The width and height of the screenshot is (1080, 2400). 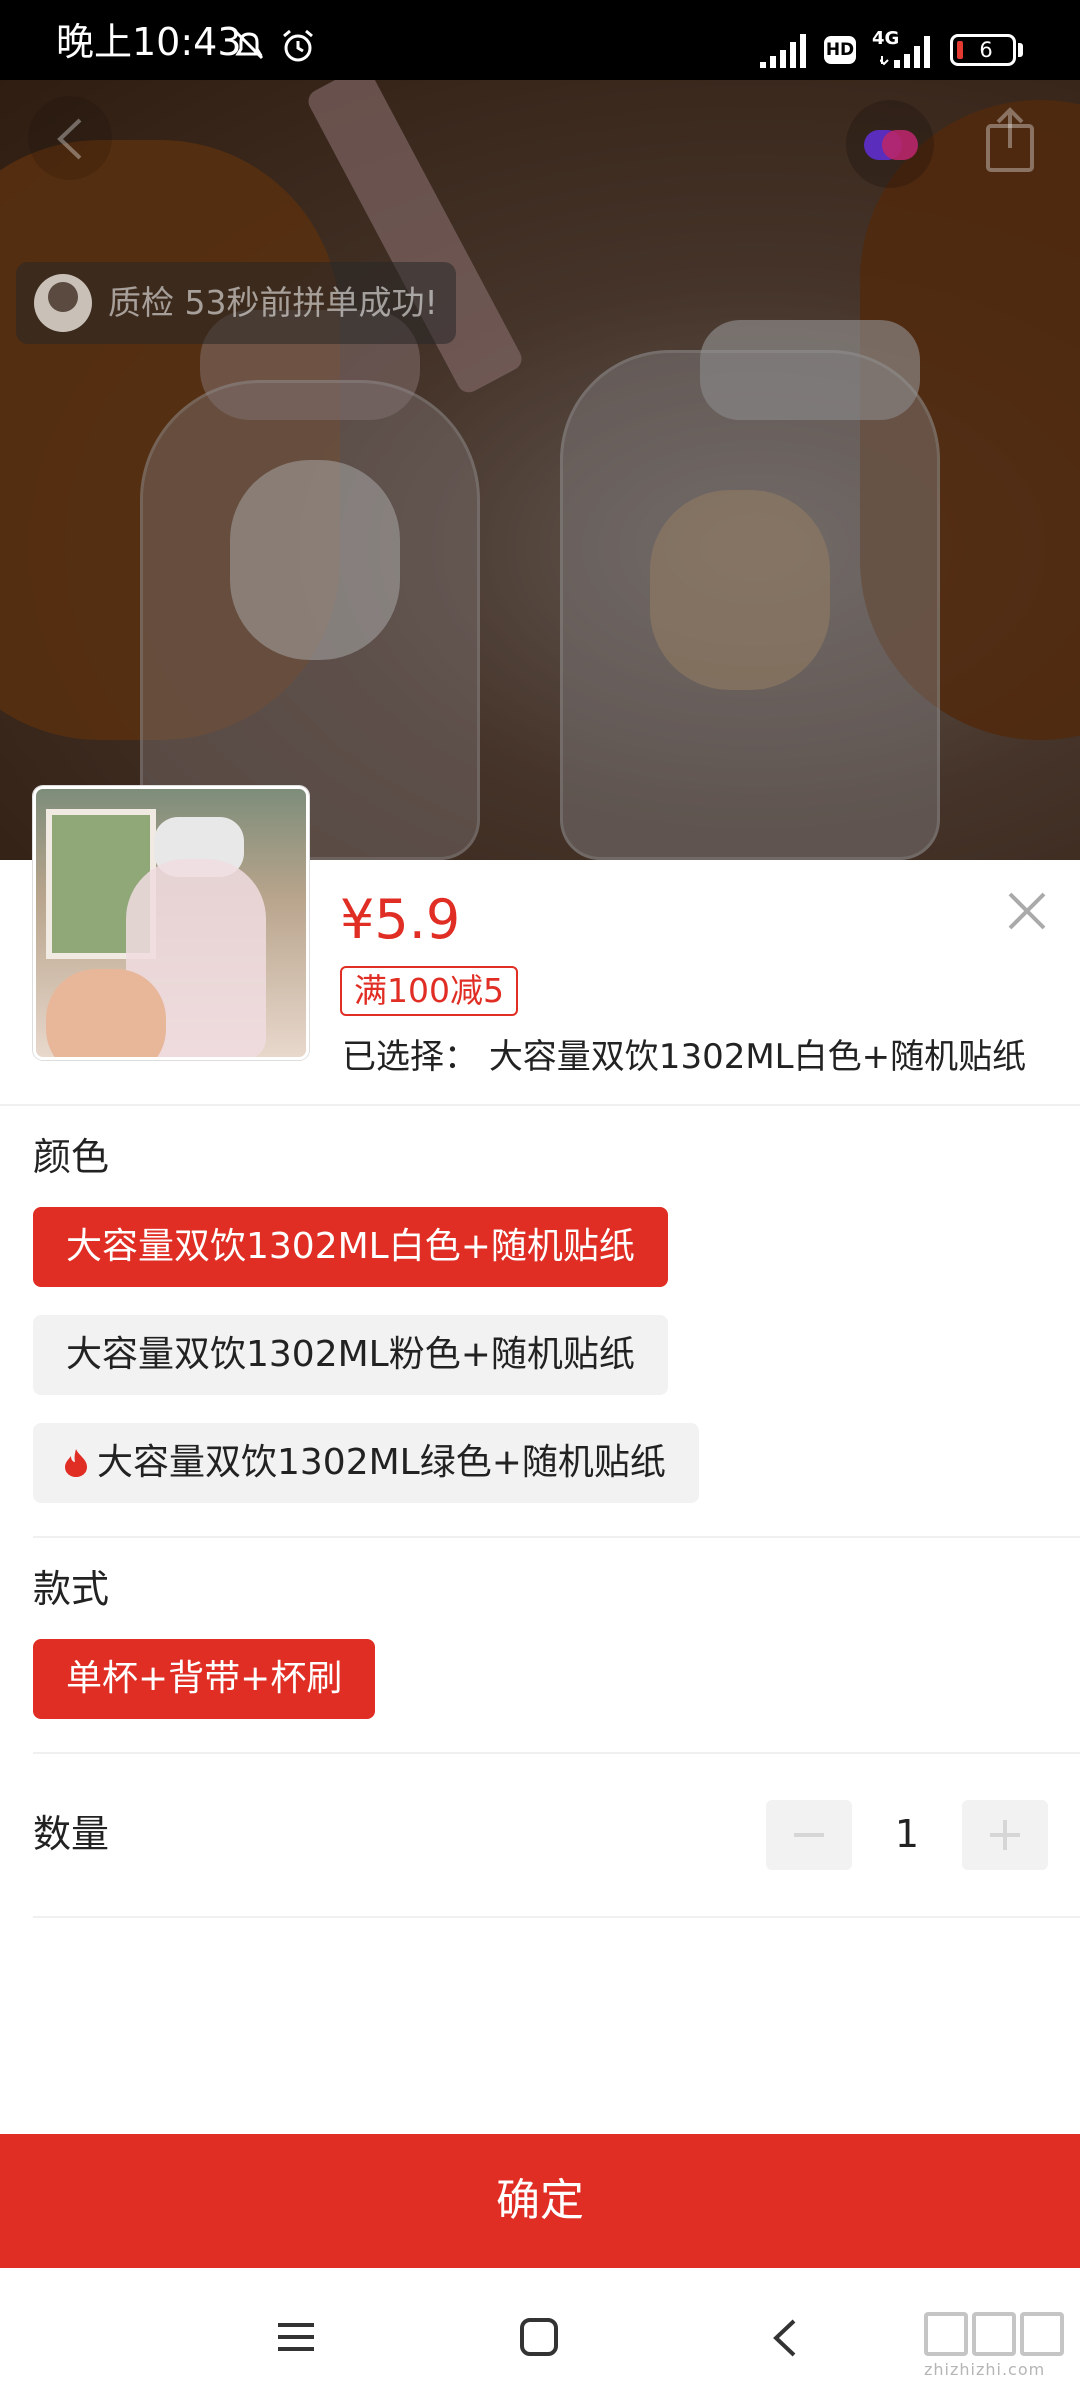 I want to click on promo-badge: 满100减5, so click(x=429, y=991).